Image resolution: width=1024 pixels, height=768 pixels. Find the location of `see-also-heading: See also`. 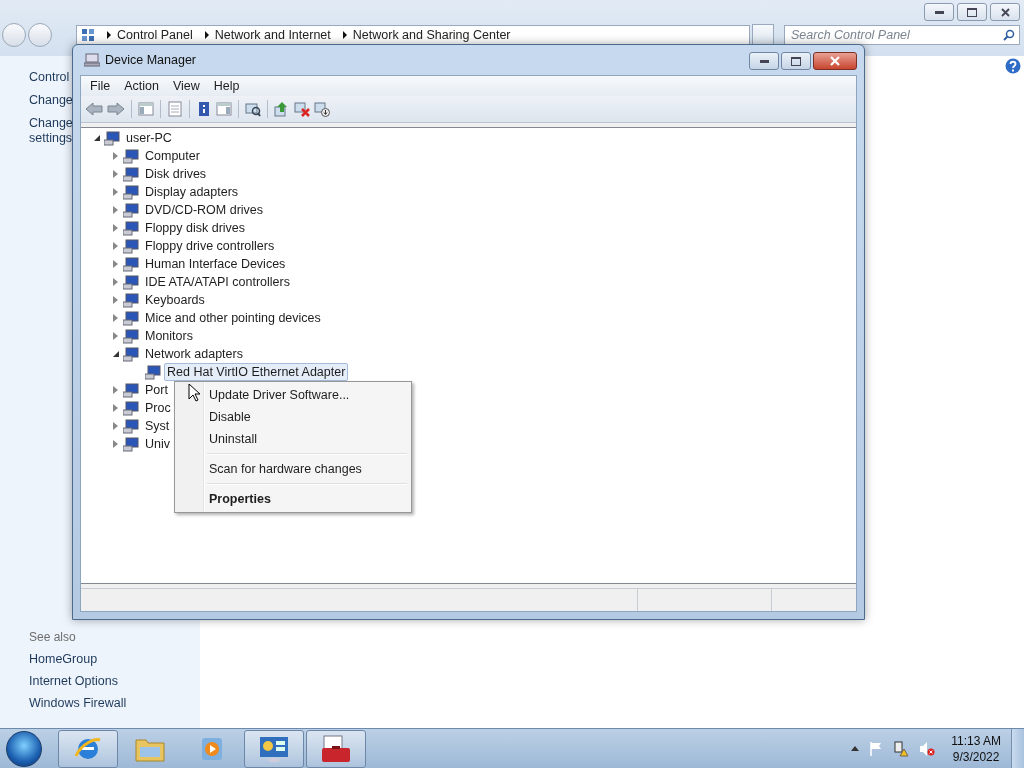

see-also-heading: See also is located at coordinates (53, 637).